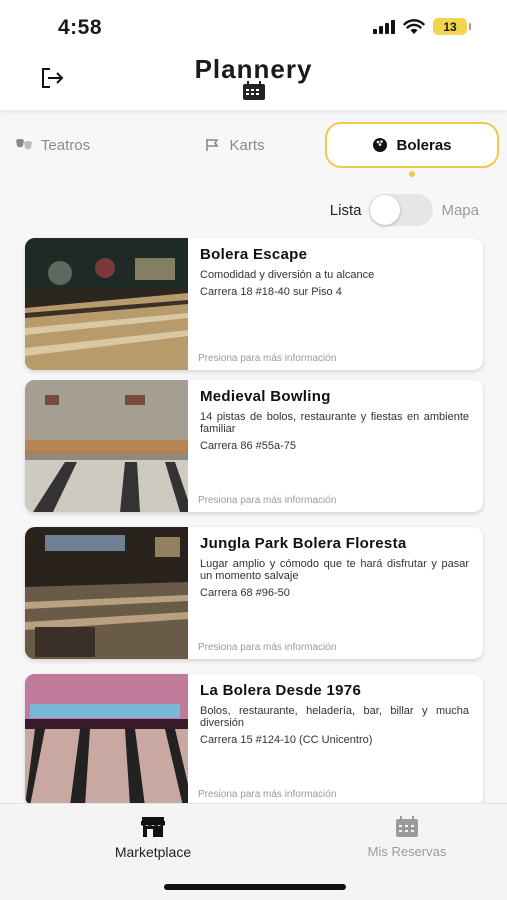 This screenshot has height=900, width=507. What do you see at coordinates (65, 145) in the screenshot?
I see `tab-label: Teatros` at bounding box center [65, 145].